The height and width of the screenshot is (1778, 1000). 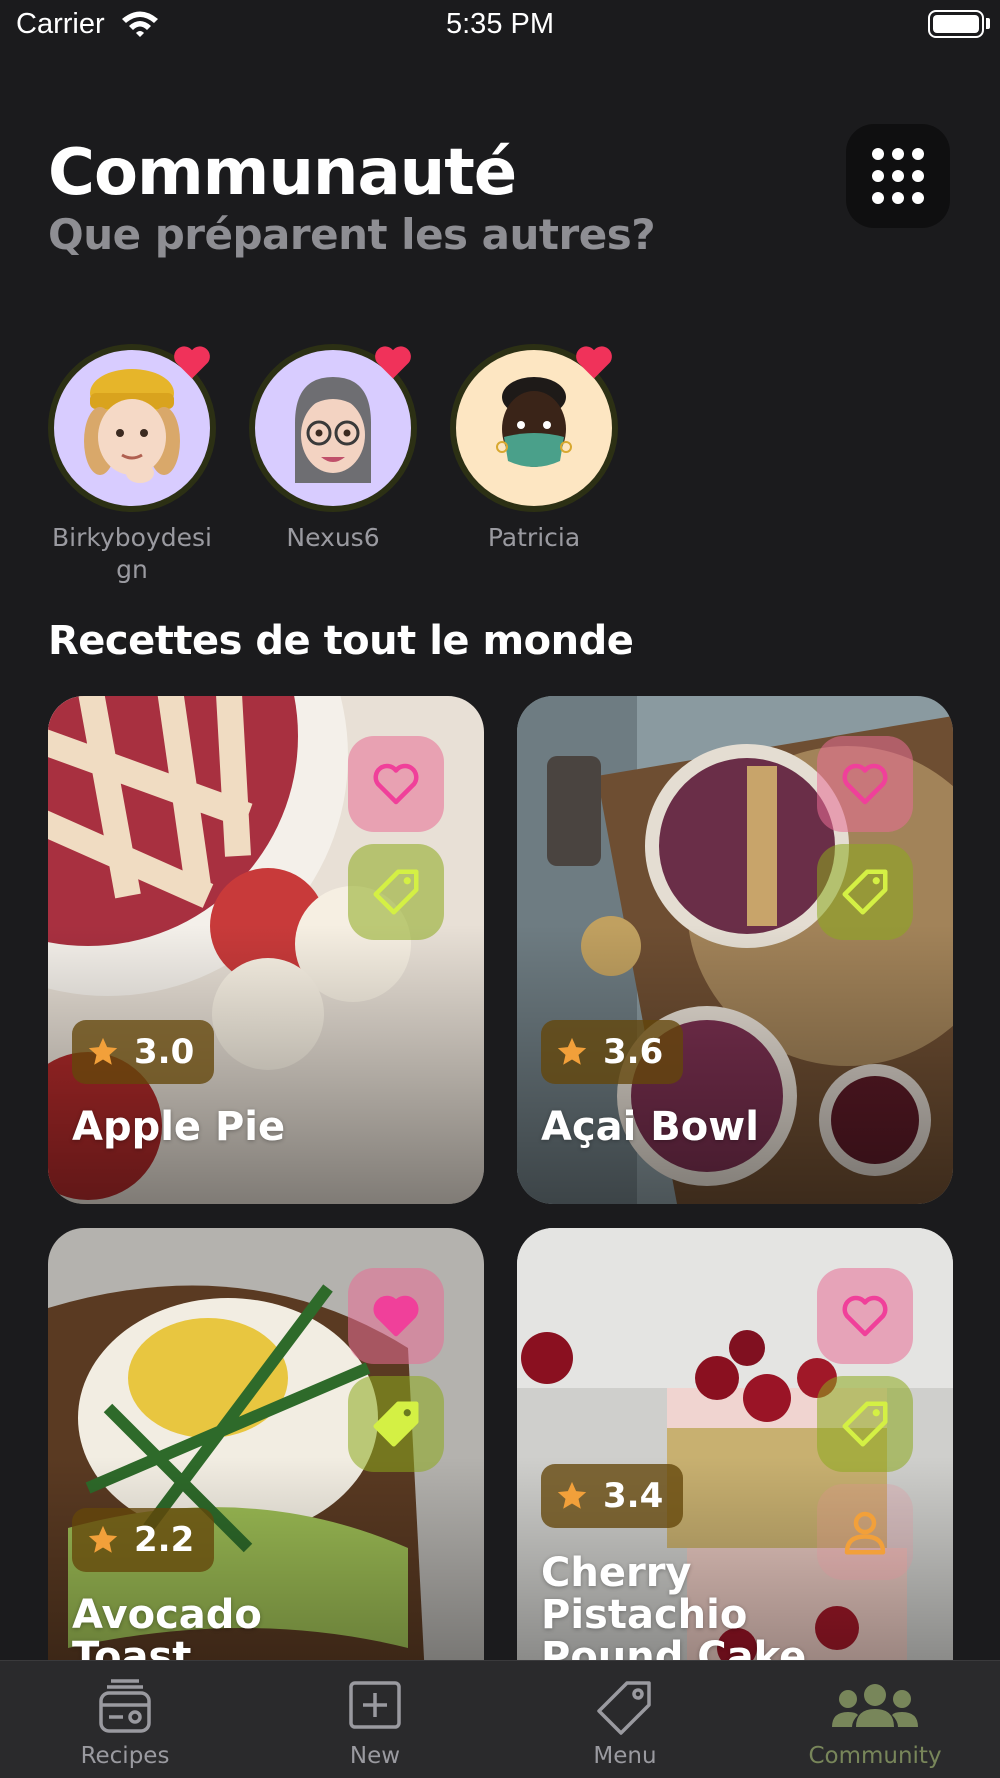 What do you see at coordinates (125, 1706) in the screenshot?
I see `recipes-icon` at bounding box center [125, 1706].